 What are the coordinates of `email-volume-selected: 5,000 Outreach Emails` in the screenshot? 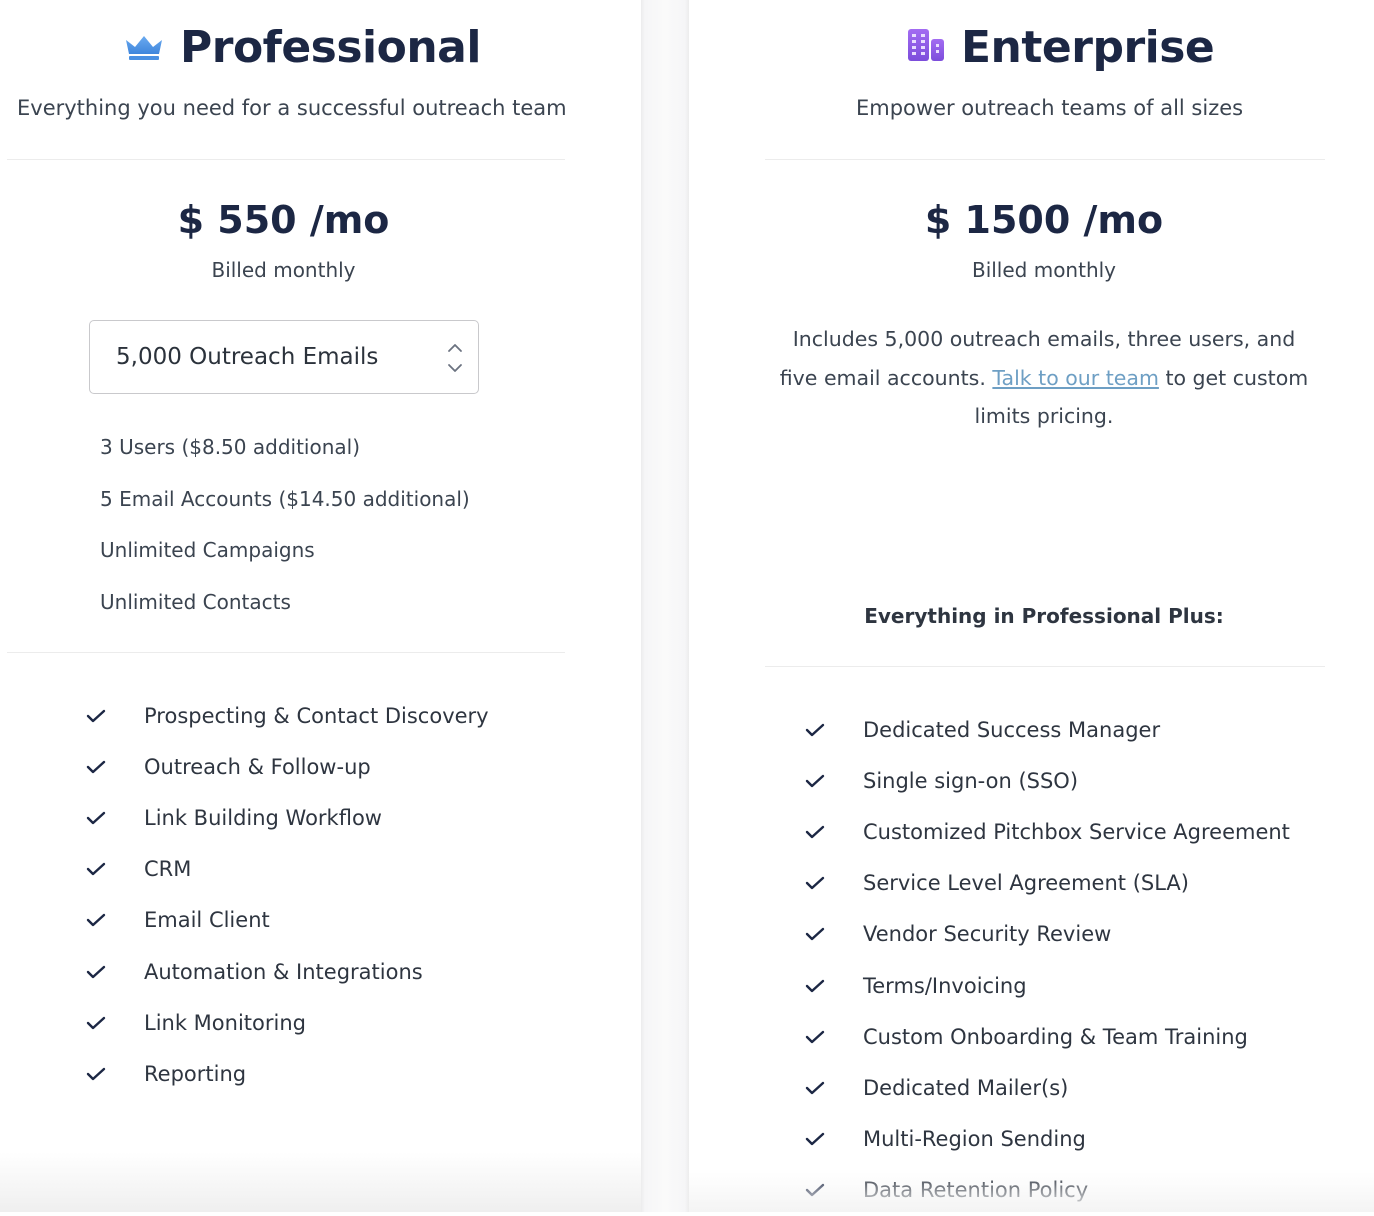 It's located at (247, 357).